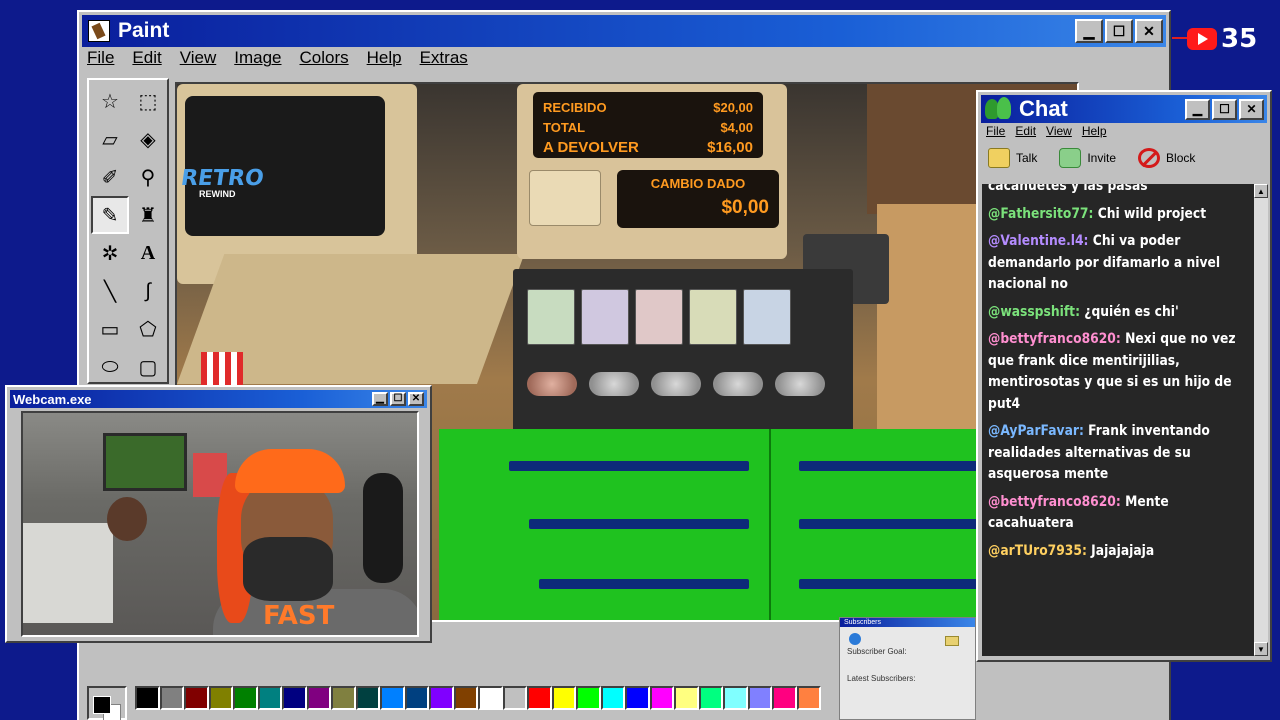 This screenshot has height=720, width=1280. What do you see at coordinates (565, 198) in the screenshot?
I see `receipt-printer` at bounding box center [565, 198].